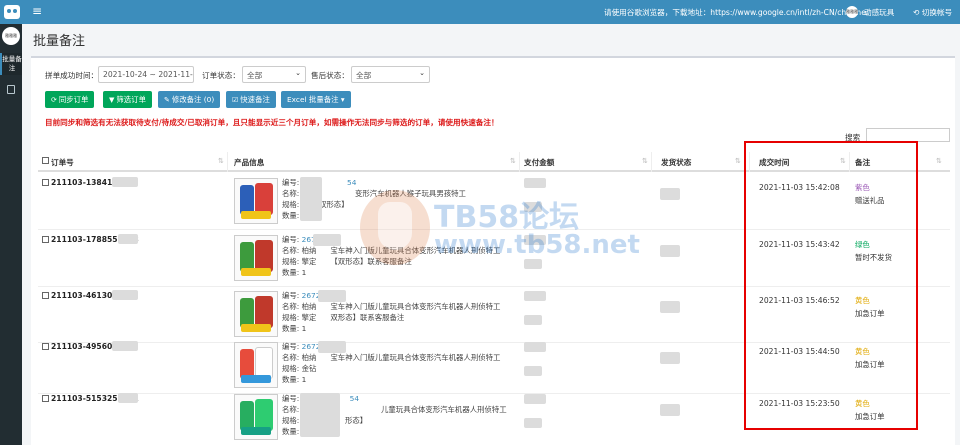  Describe the element at coordinates (167, 100) in the screenshot. I see `pencil-icon: ✎` at that location.